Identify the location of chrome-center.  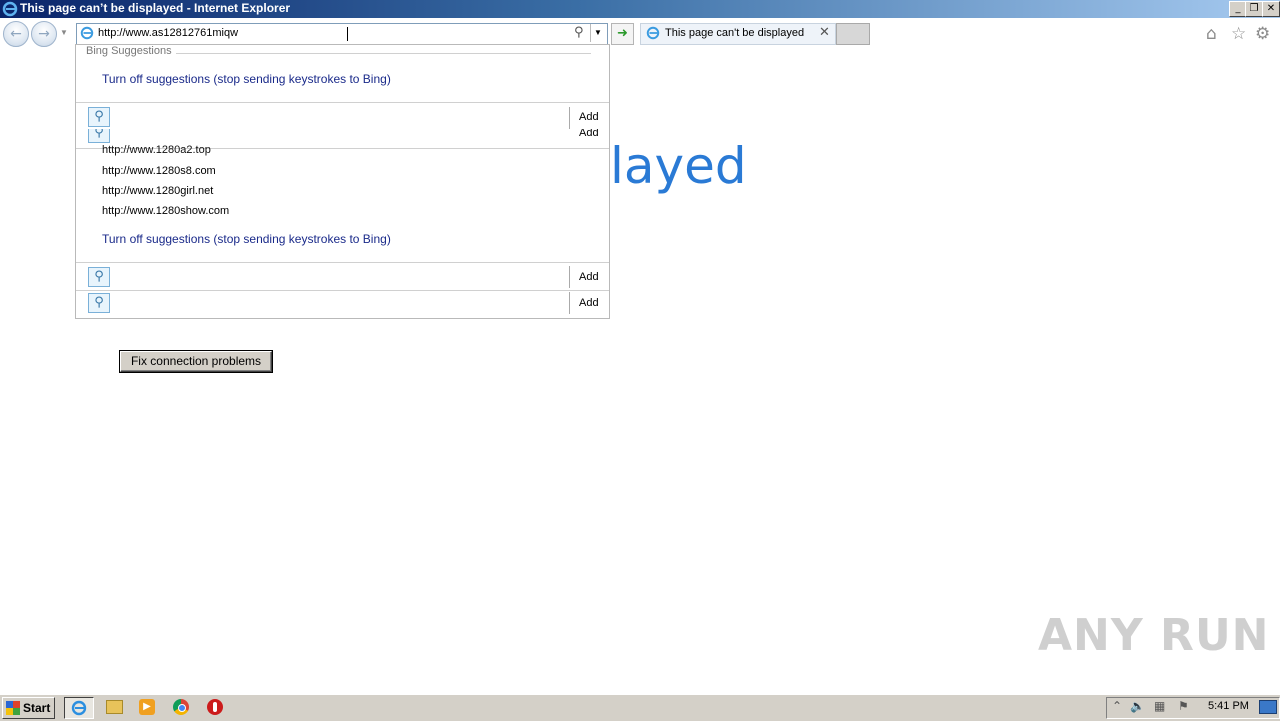
(182, 708).